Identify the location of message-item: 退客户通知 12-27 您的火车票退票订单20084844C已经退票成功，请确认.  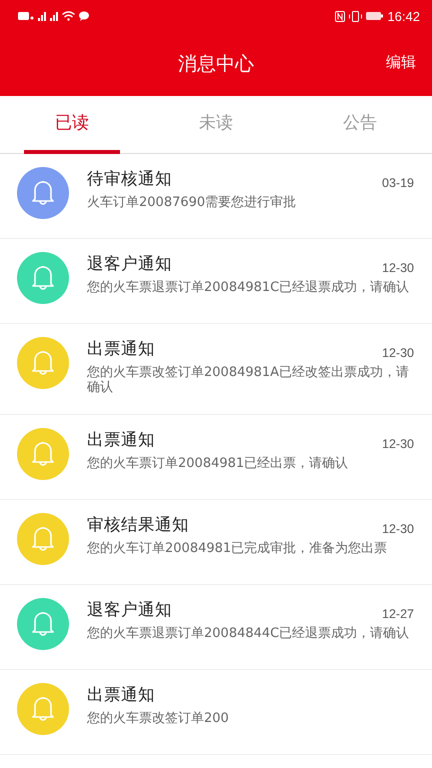
(216, 627).